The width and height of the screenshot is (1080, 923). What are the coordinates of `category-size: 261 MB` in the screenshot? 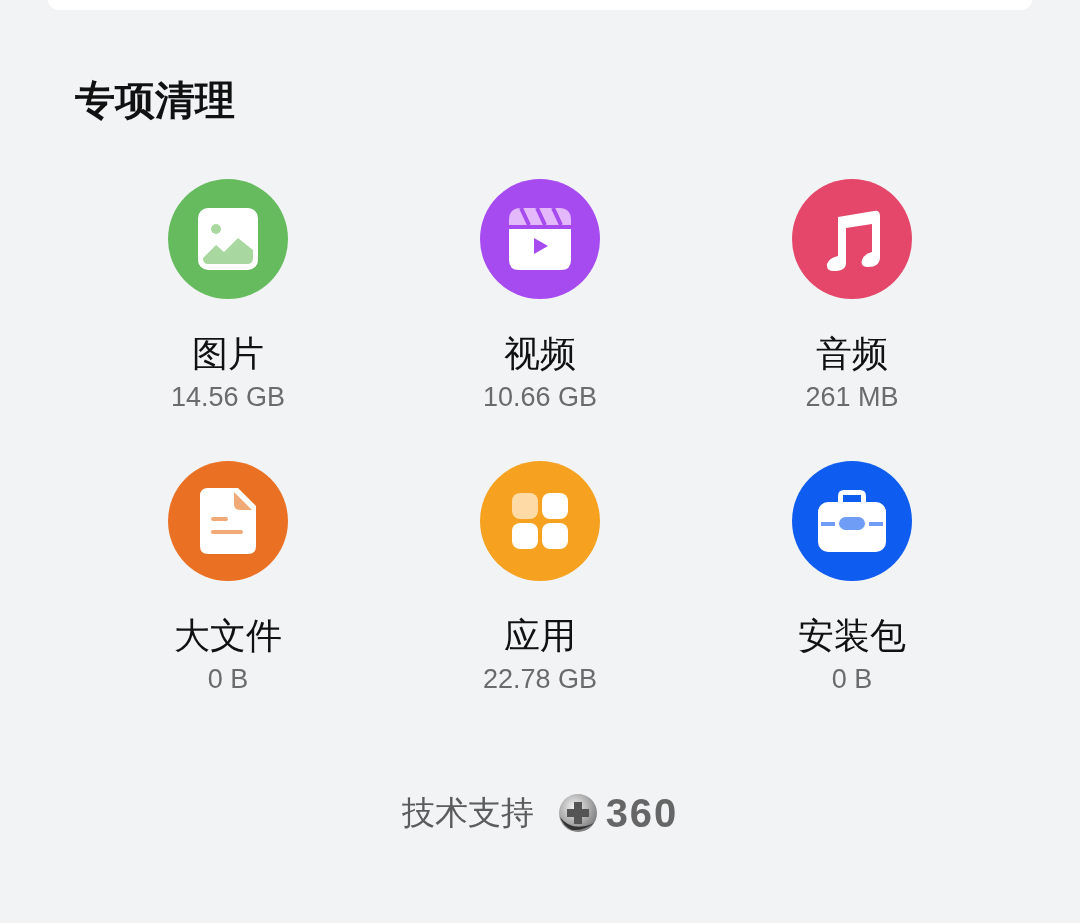 It's located at (852, 397).